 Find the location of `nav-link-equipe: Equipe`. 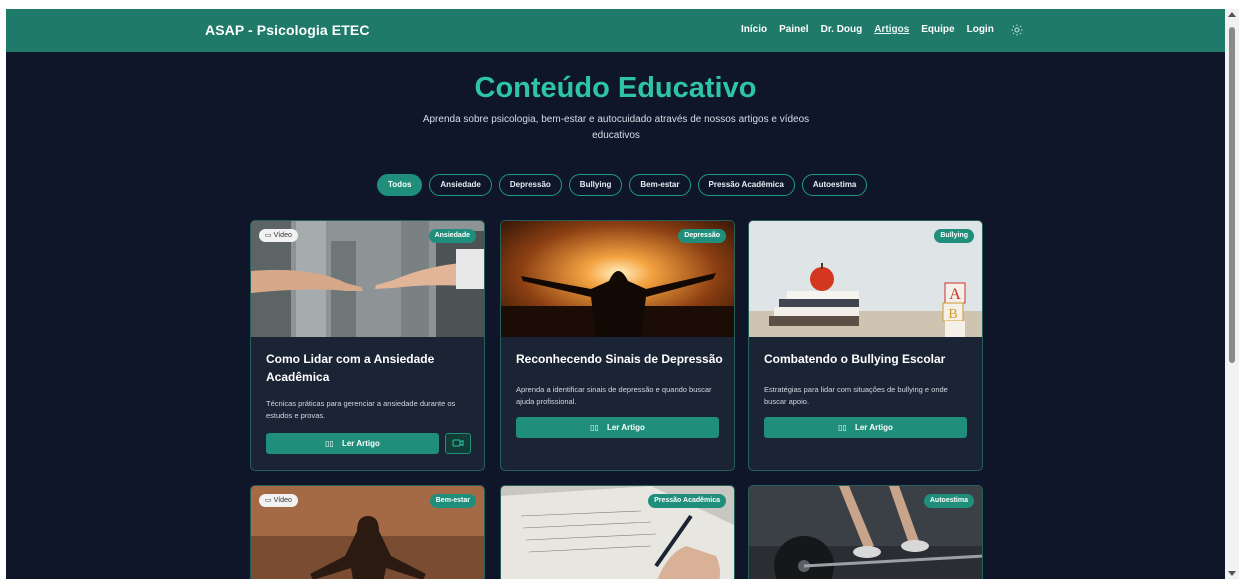

nav-link-equipe: Equipe is located at coordinates (937, 29).